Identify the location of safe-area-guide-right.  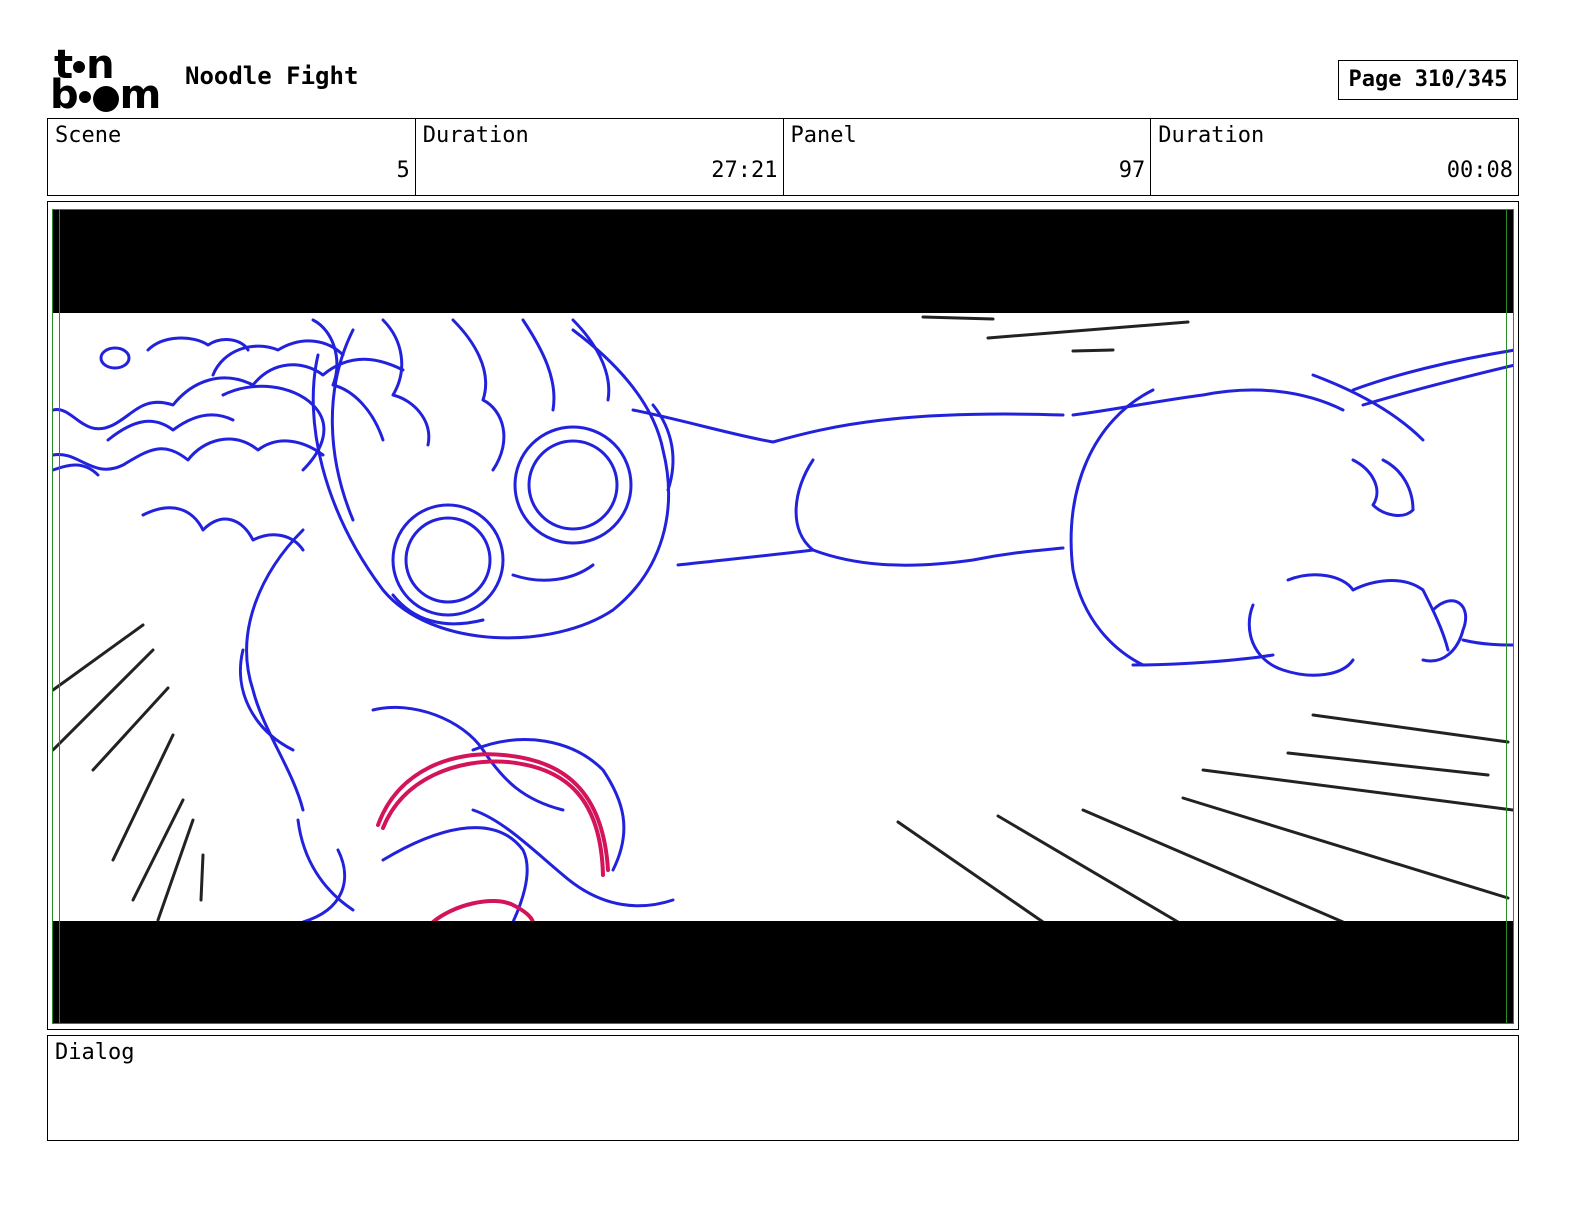
(1506, 616).